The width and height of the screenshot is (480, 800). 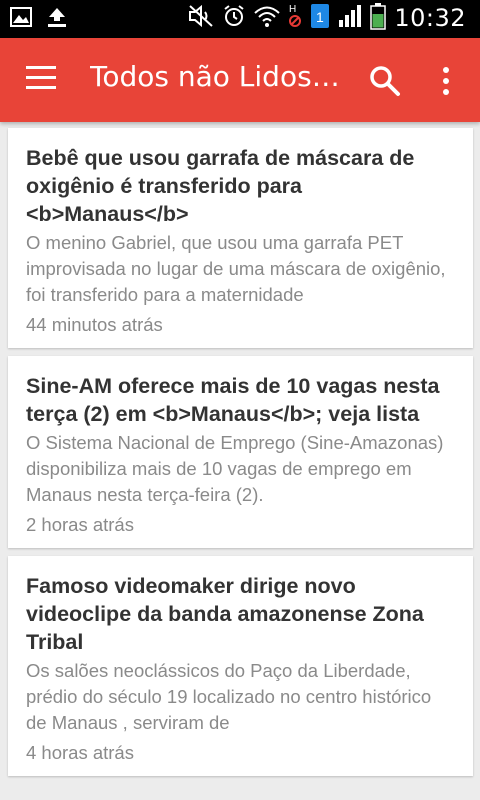 I want to click on no-data-icon: H, so click(x=295, y=18).